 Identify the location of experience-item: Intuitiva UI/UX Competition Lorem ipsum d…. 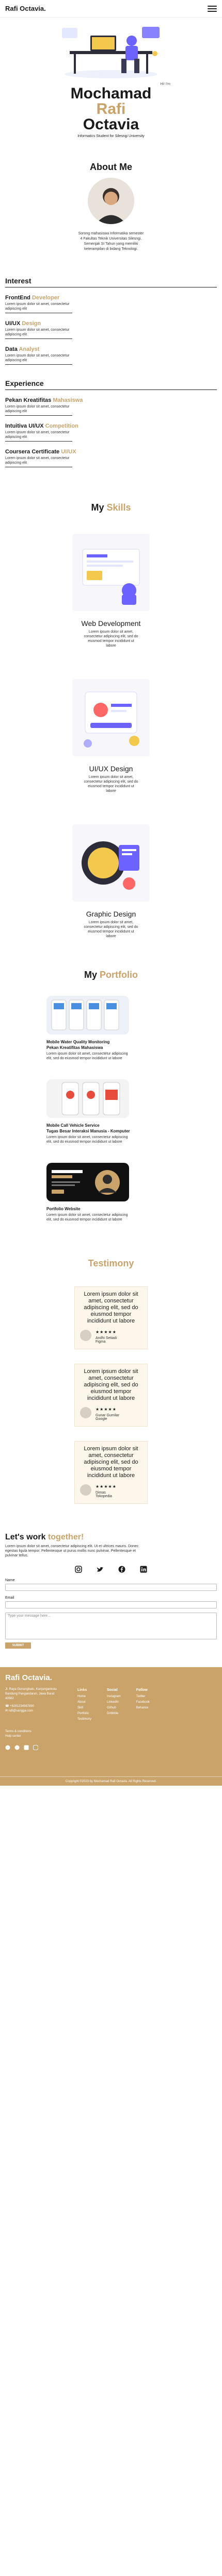
(111, 433).